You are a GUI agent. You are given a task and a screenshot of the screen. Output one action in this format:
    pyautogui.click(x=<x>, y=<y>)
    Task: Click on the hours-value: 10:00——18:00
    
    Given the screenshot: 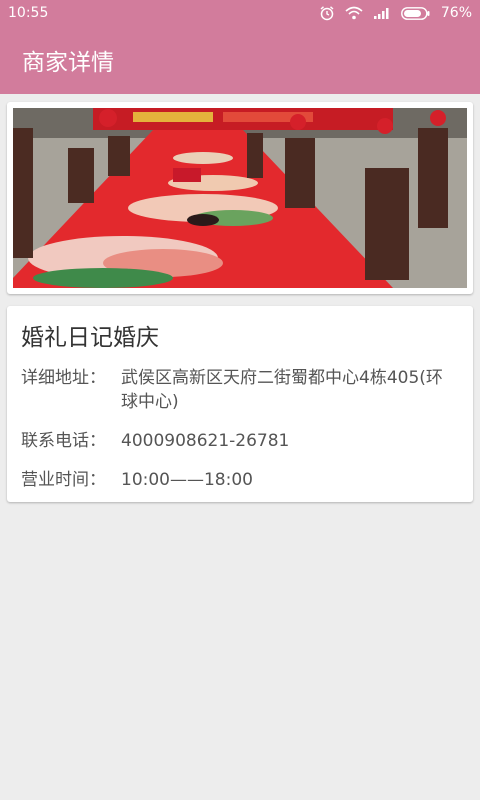 What is the action you would take?
    pyautogui.click(x=187, y=480)
    